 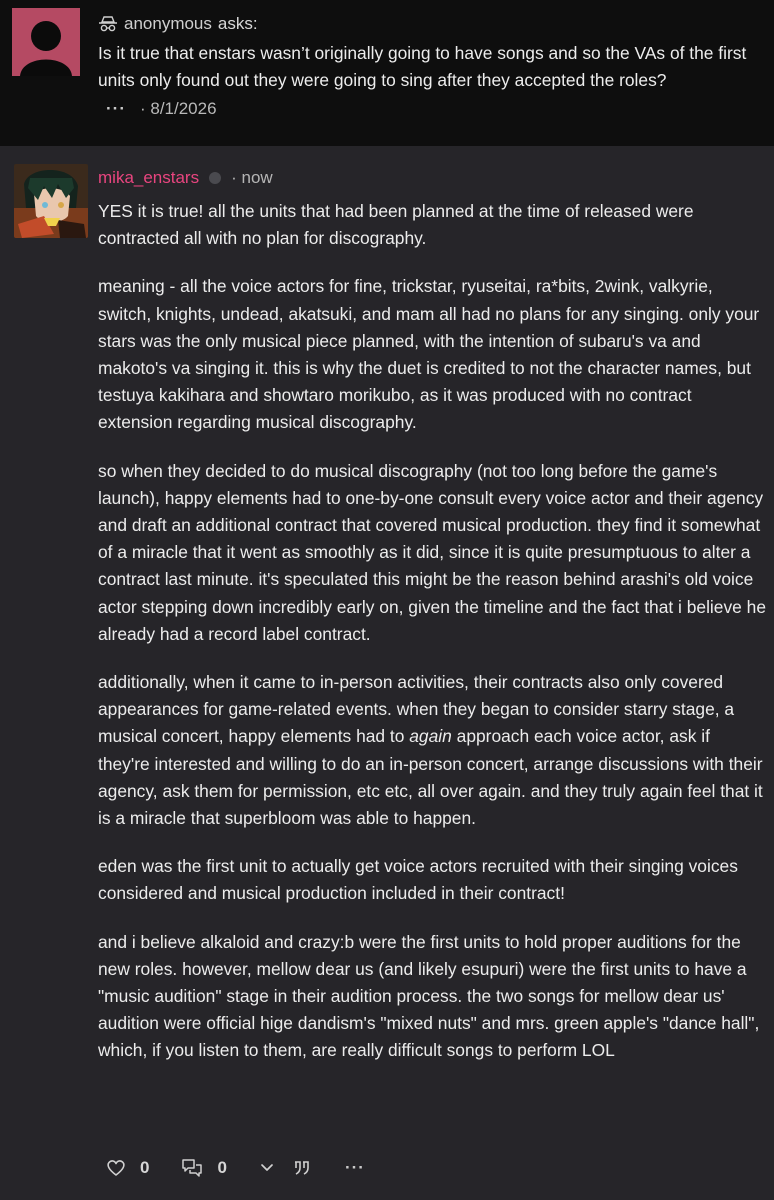 I want to click on incognito-icon, so click(x=108, y=24).